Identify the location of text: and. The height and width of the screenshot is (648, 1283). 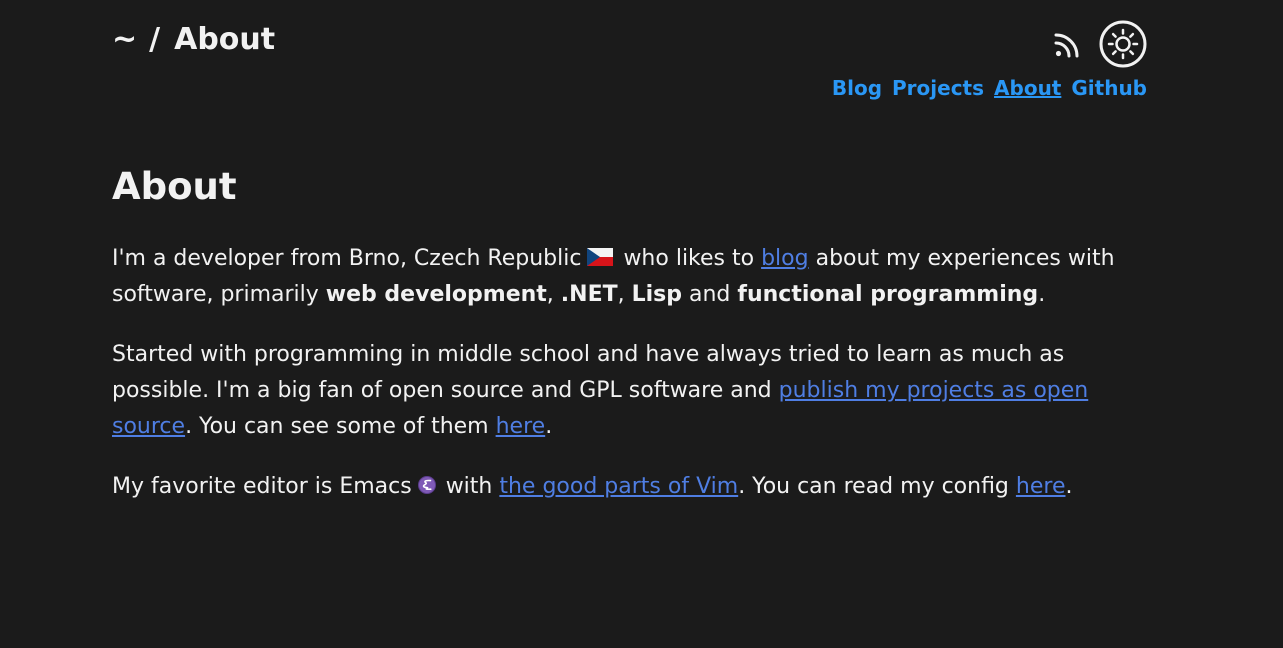
(710, 294).